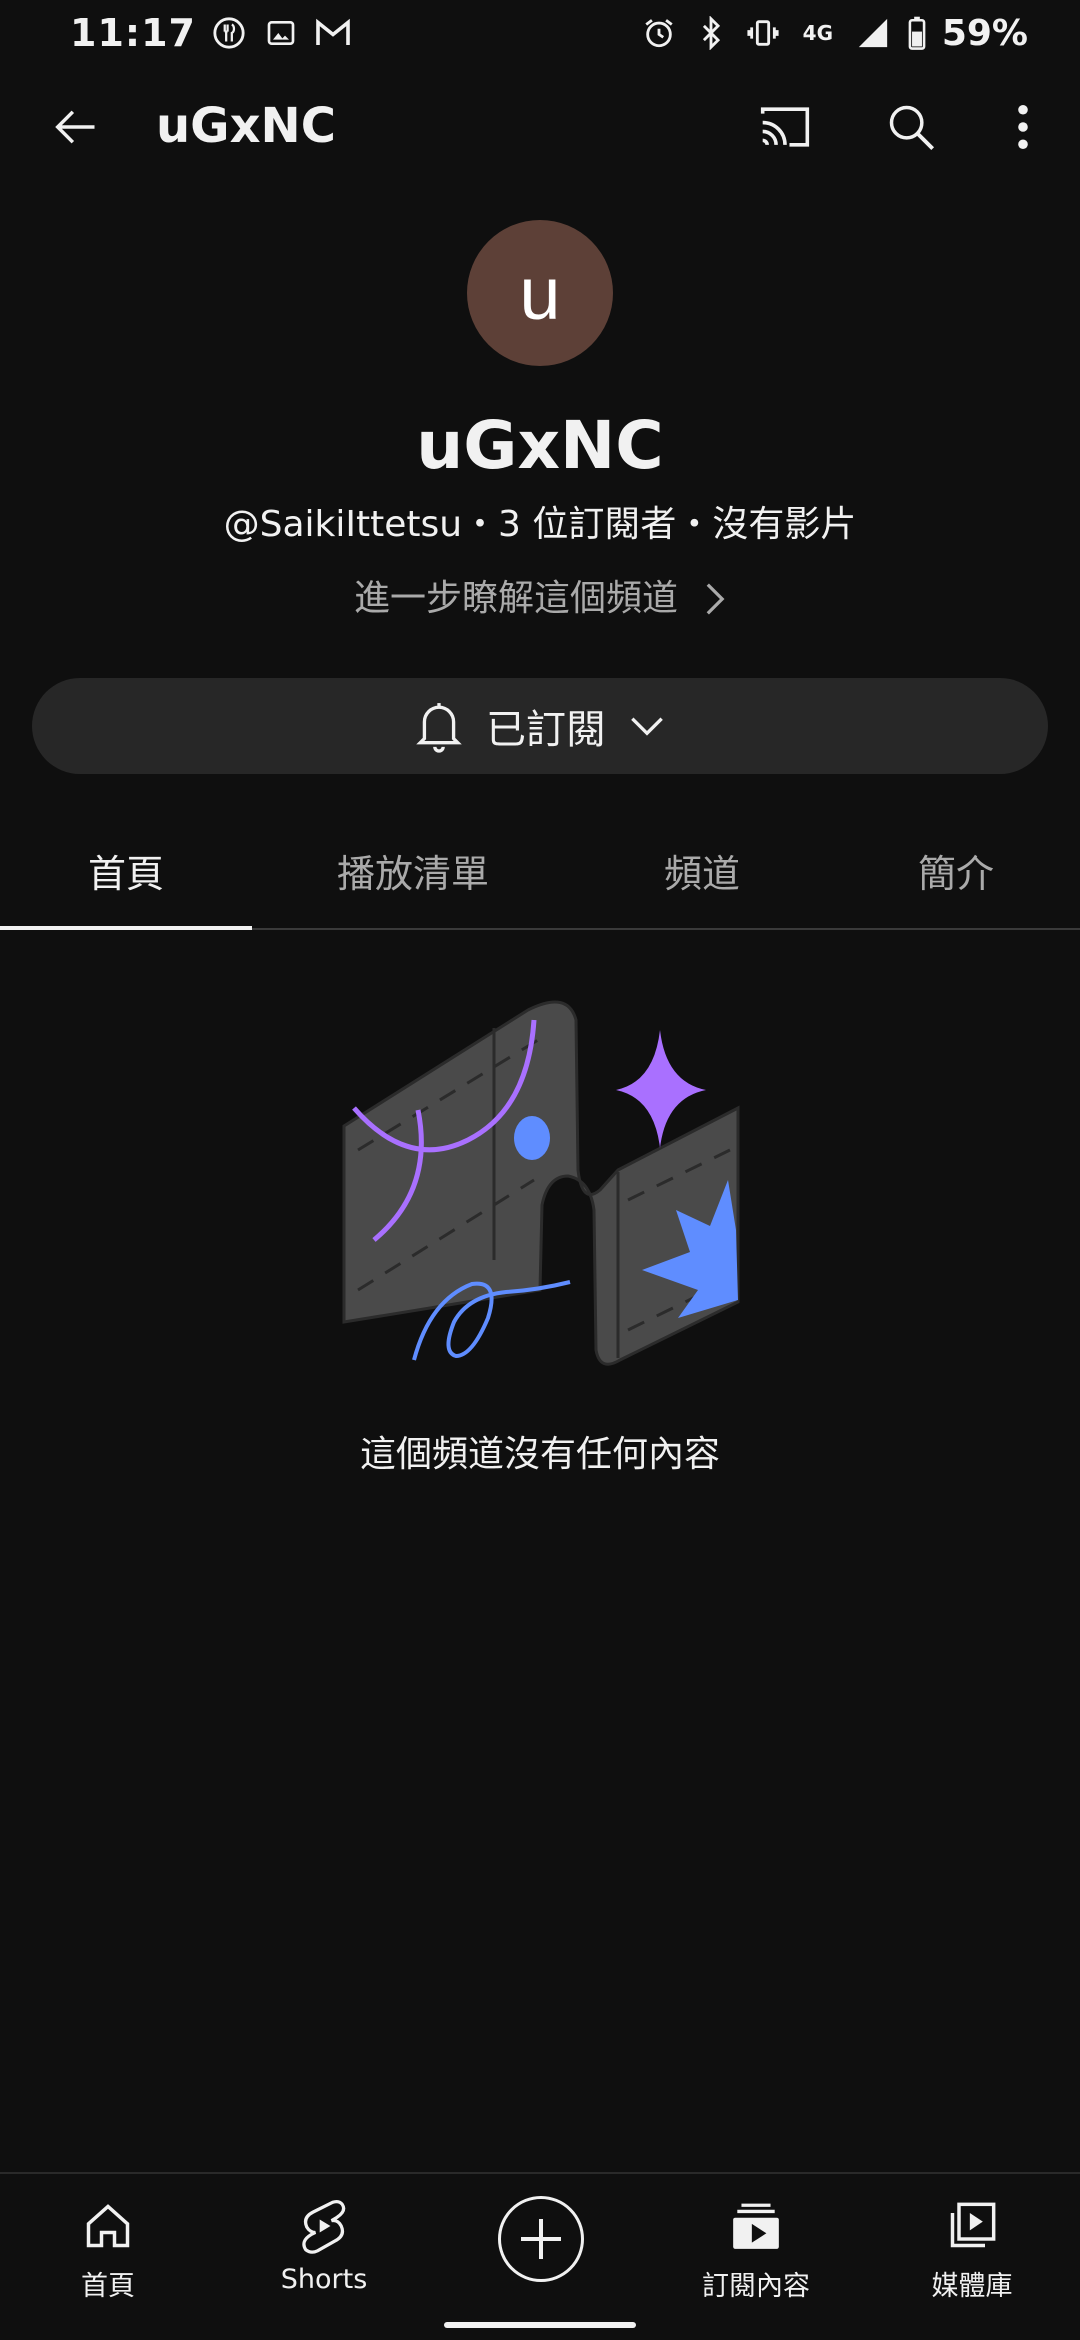 Image resolution: width=1080 pixels, height=2340 pixels. I want to click on empty-state-message: 這個頻道沒有任何內容, so click(539, 1454).